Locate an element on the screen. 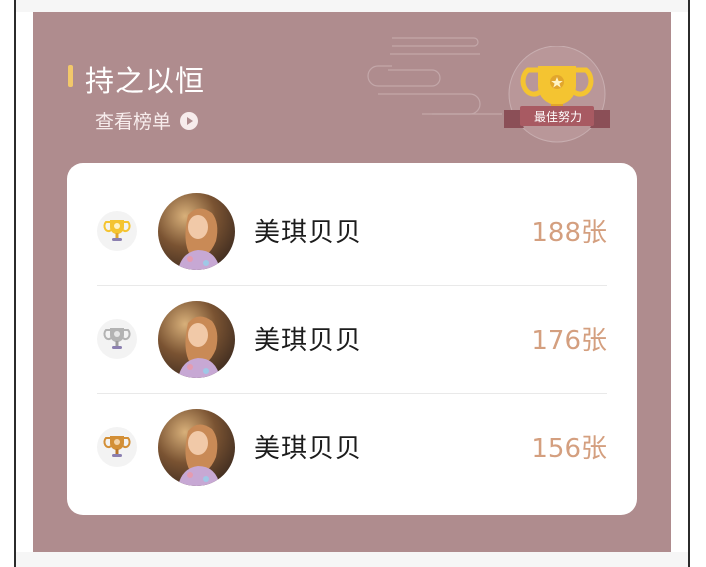  trophy-badge-icon is located at coordinates (557, 94).